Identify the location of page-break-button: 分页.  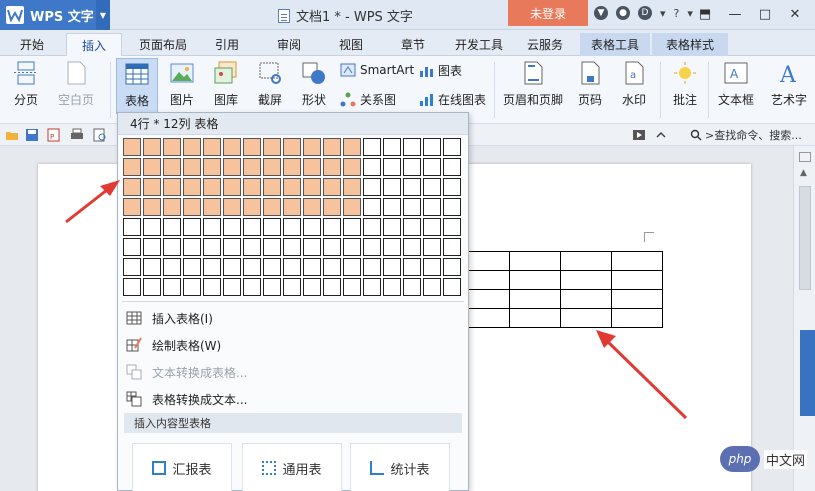
(26, 84).